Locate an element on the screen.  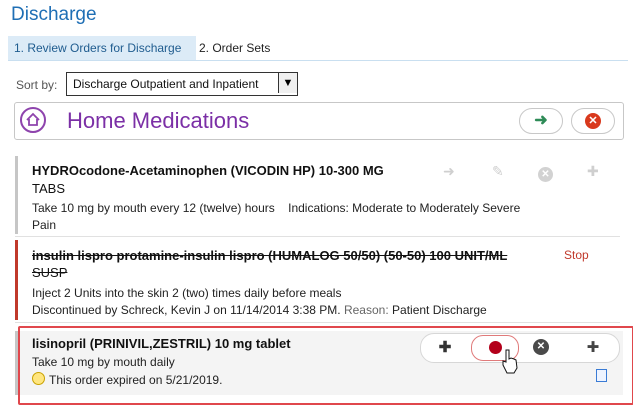
close-button: ✕ is located at coordinates (593, 121).